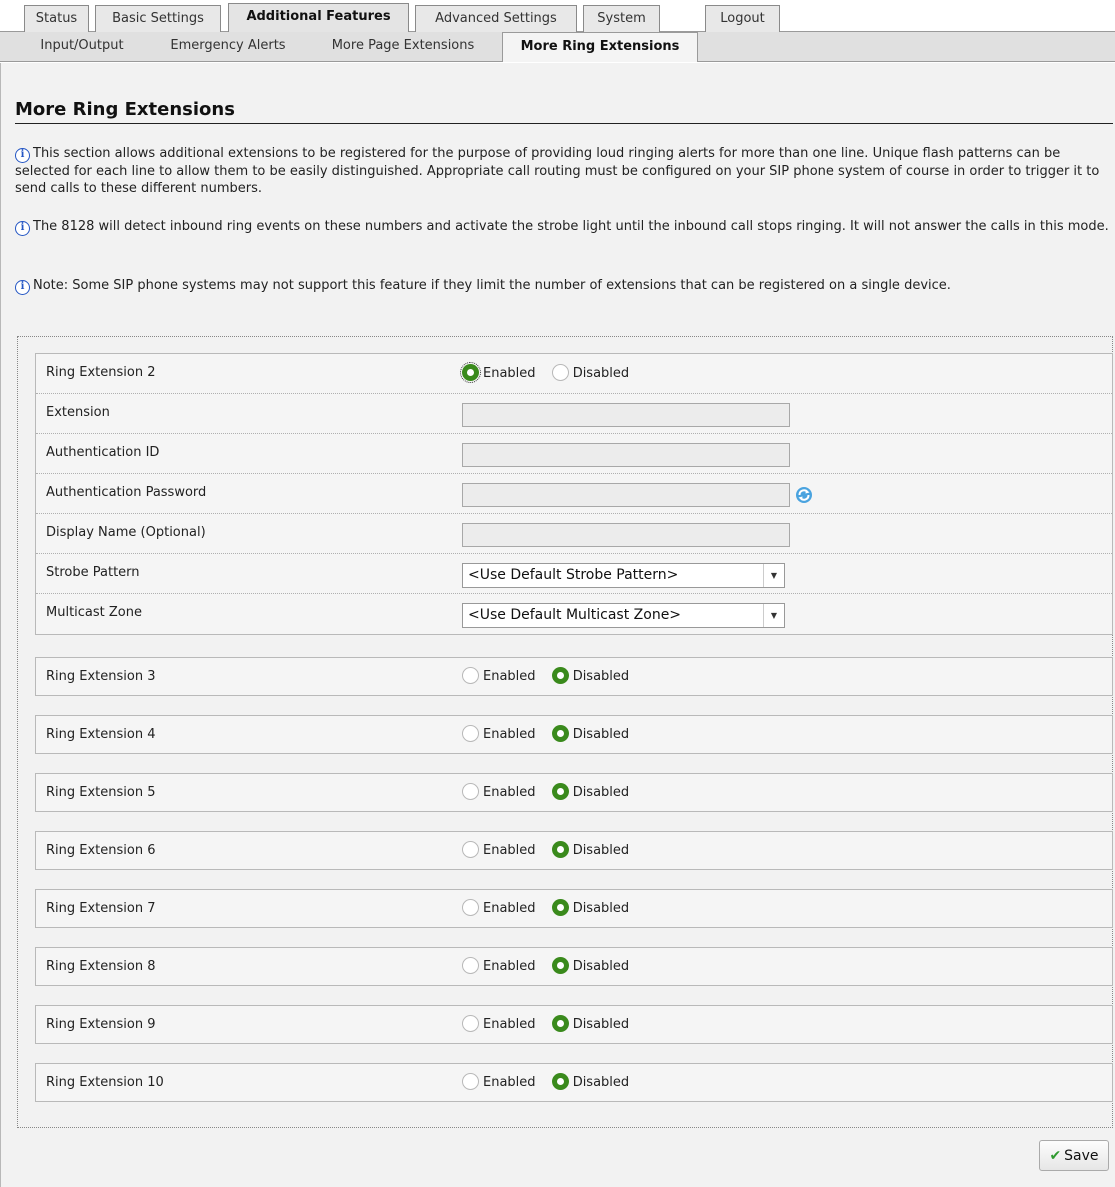 This screenshot has width=1115, height=1187. What do you see at coordinates (101, 850) in the screenshot?
I see `ring-extension-6-label: Ring Extension 6` at bounding box center [101, 850].